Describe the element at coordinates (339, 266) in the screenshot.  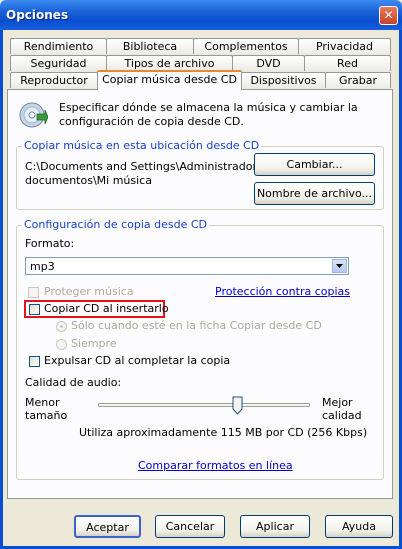
I see `chevron-down-icon` at that location.